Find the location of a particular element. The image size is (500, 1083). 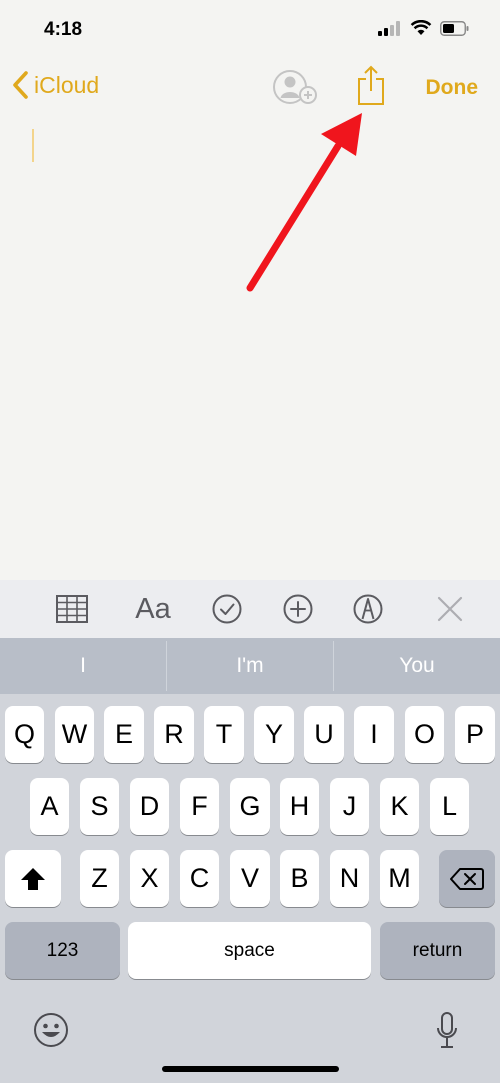

prediction-item: I is located at coordinates (83, 666).